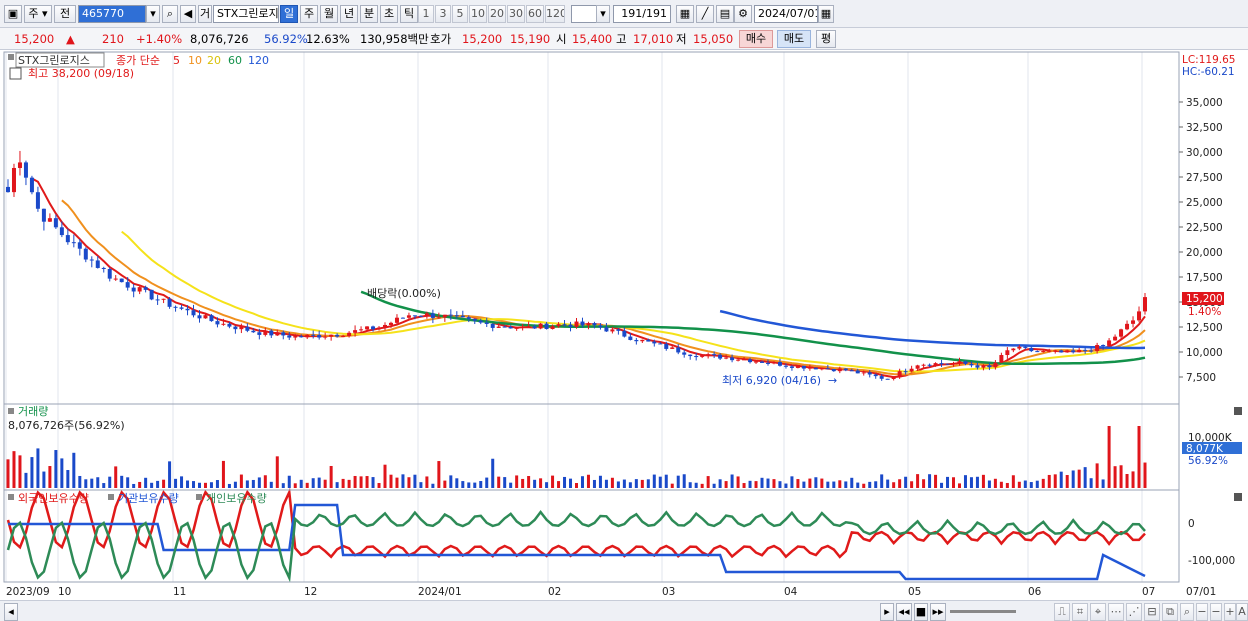  What do you see at coordinates (1098, 612) in the screenshot?
I see `crosshair-icon: ⌖` at bounding box center [1098, 612].